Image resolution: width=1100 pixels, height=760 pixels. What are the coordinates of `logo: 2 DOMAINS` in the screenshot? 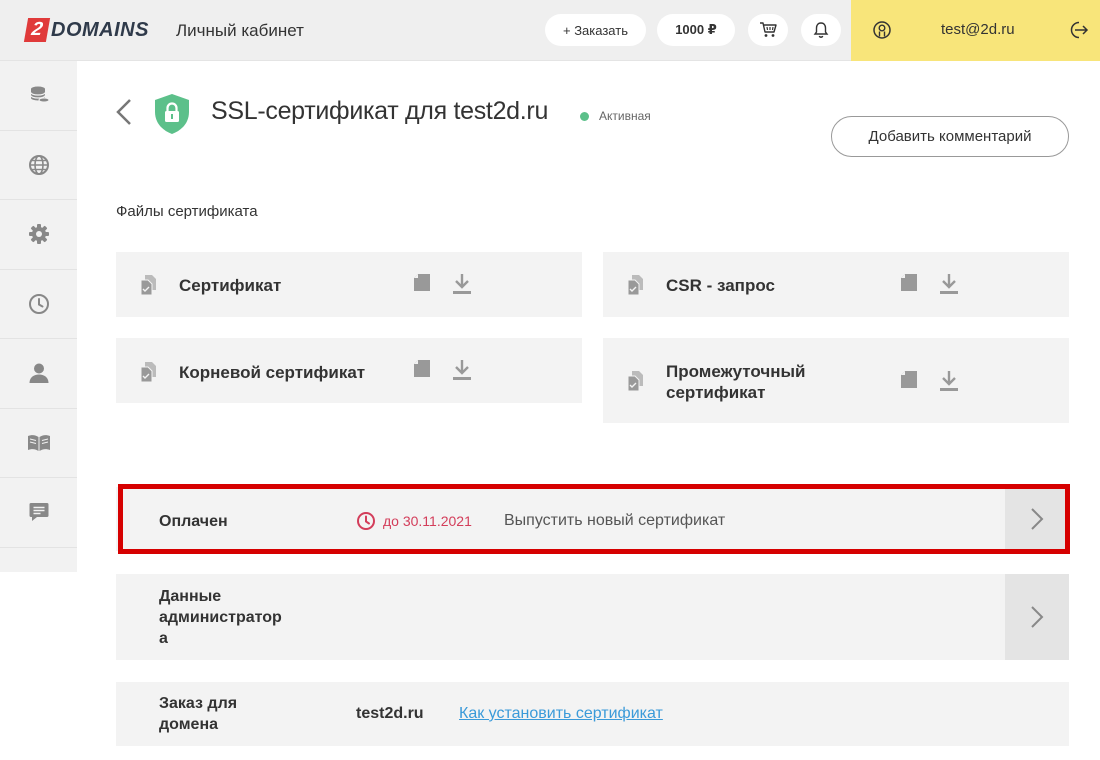 It's located at (86, 30).